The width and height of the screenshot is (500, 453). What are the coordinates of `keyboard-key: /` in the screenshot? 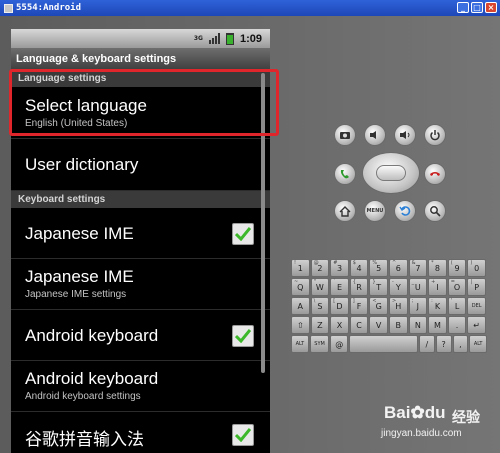 It's located at (427, 344).